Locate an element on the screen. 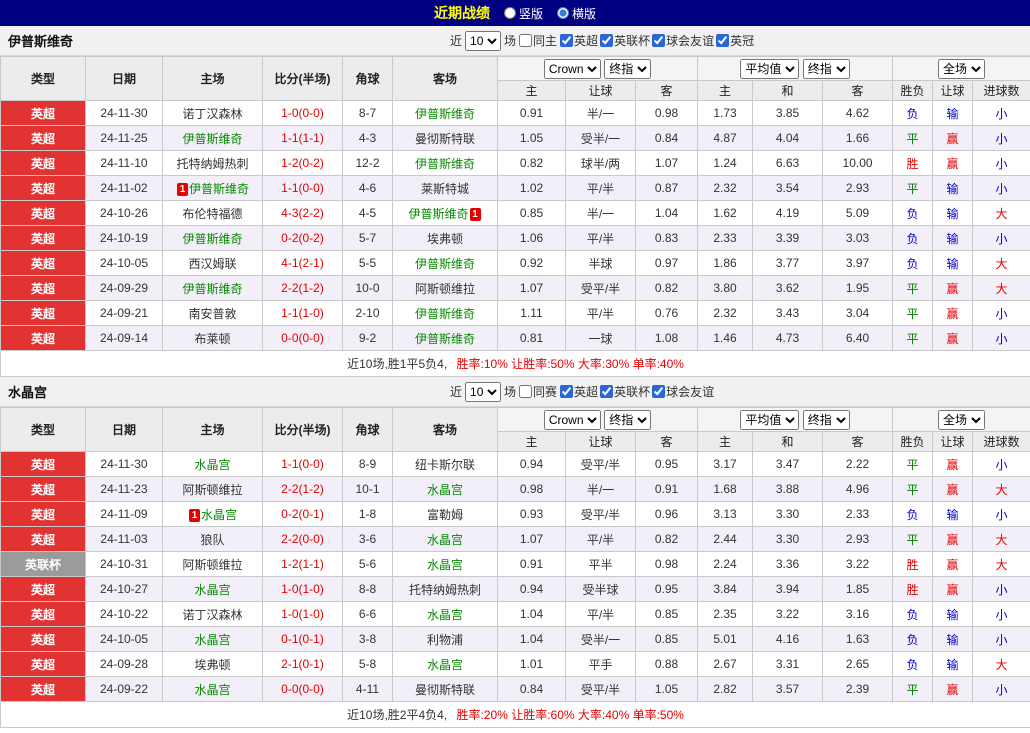  same-checkbox: 同主 is located at coordinates (538, 40).